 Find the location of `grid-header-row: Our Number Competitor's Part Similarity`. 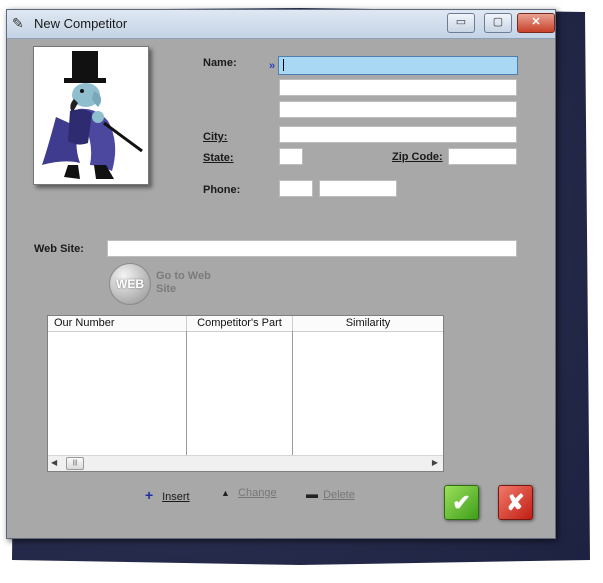

grid-header-row: Our Number Competitor's Part Similarity is located at coordinates (245, 324).